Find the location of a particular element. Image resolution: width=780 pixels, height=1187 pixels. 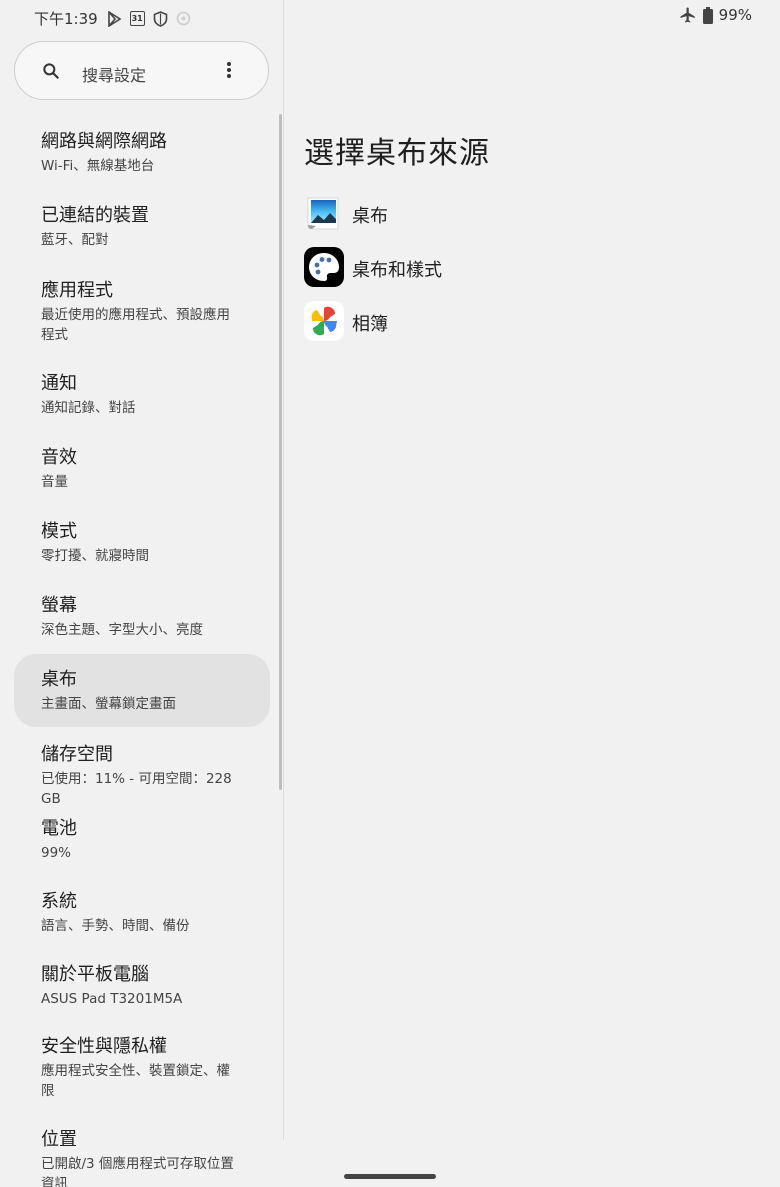

source-label: 相簿 is located at coordinates (370, 324).